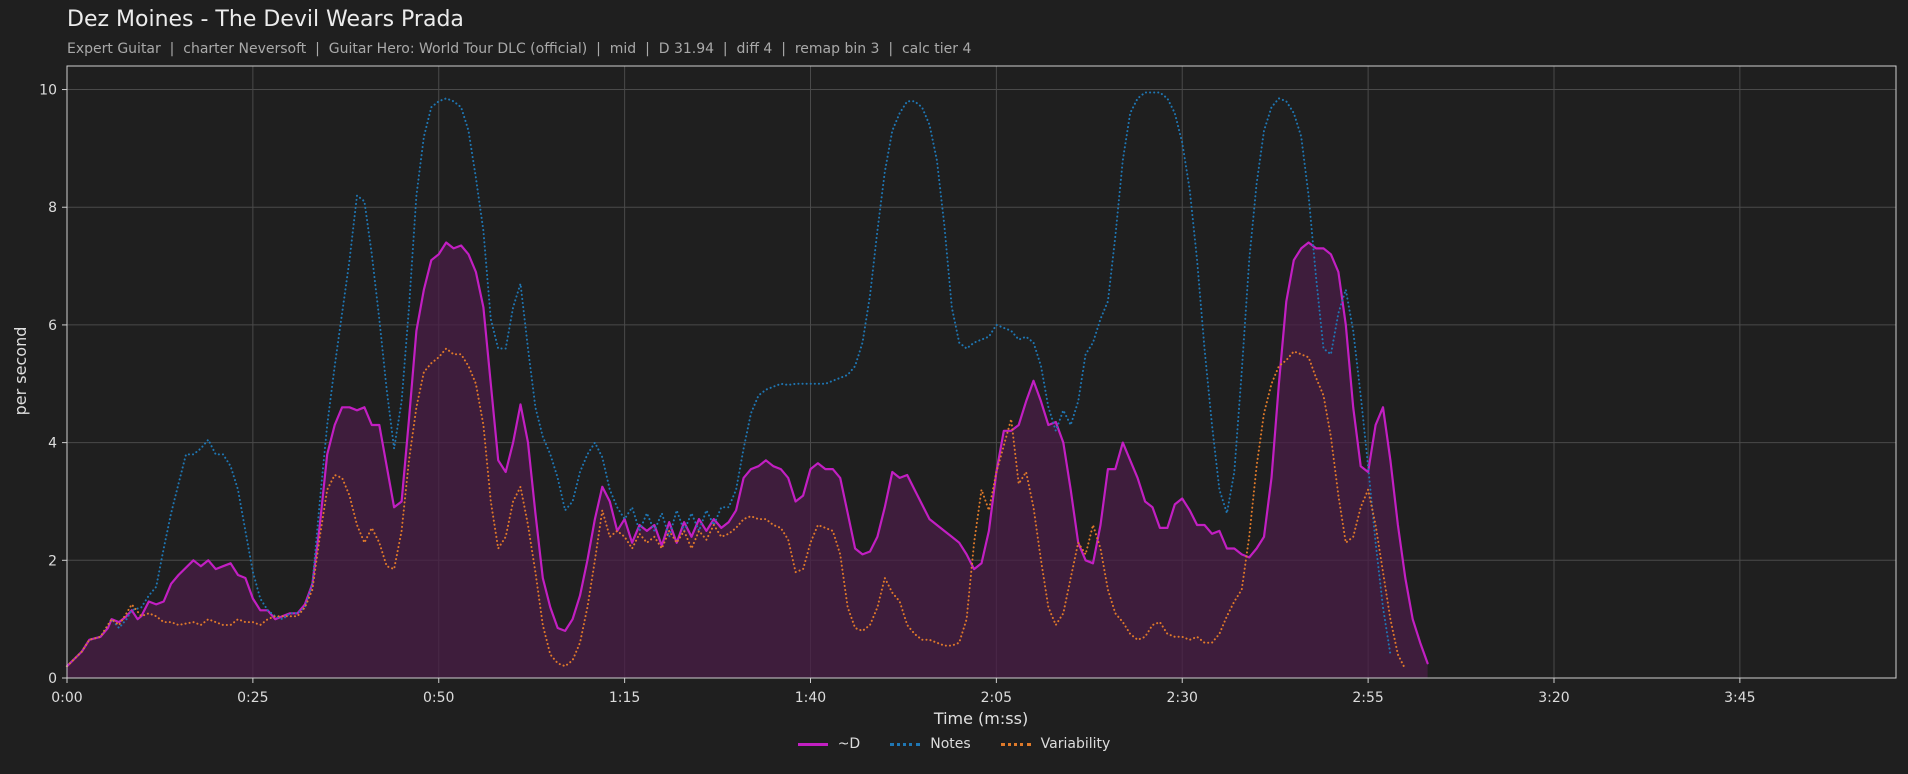  What do you see at coordinates (52, 561) in the screenshot?
I see `y-tick-label: 2` at bounding box center [52, 561].